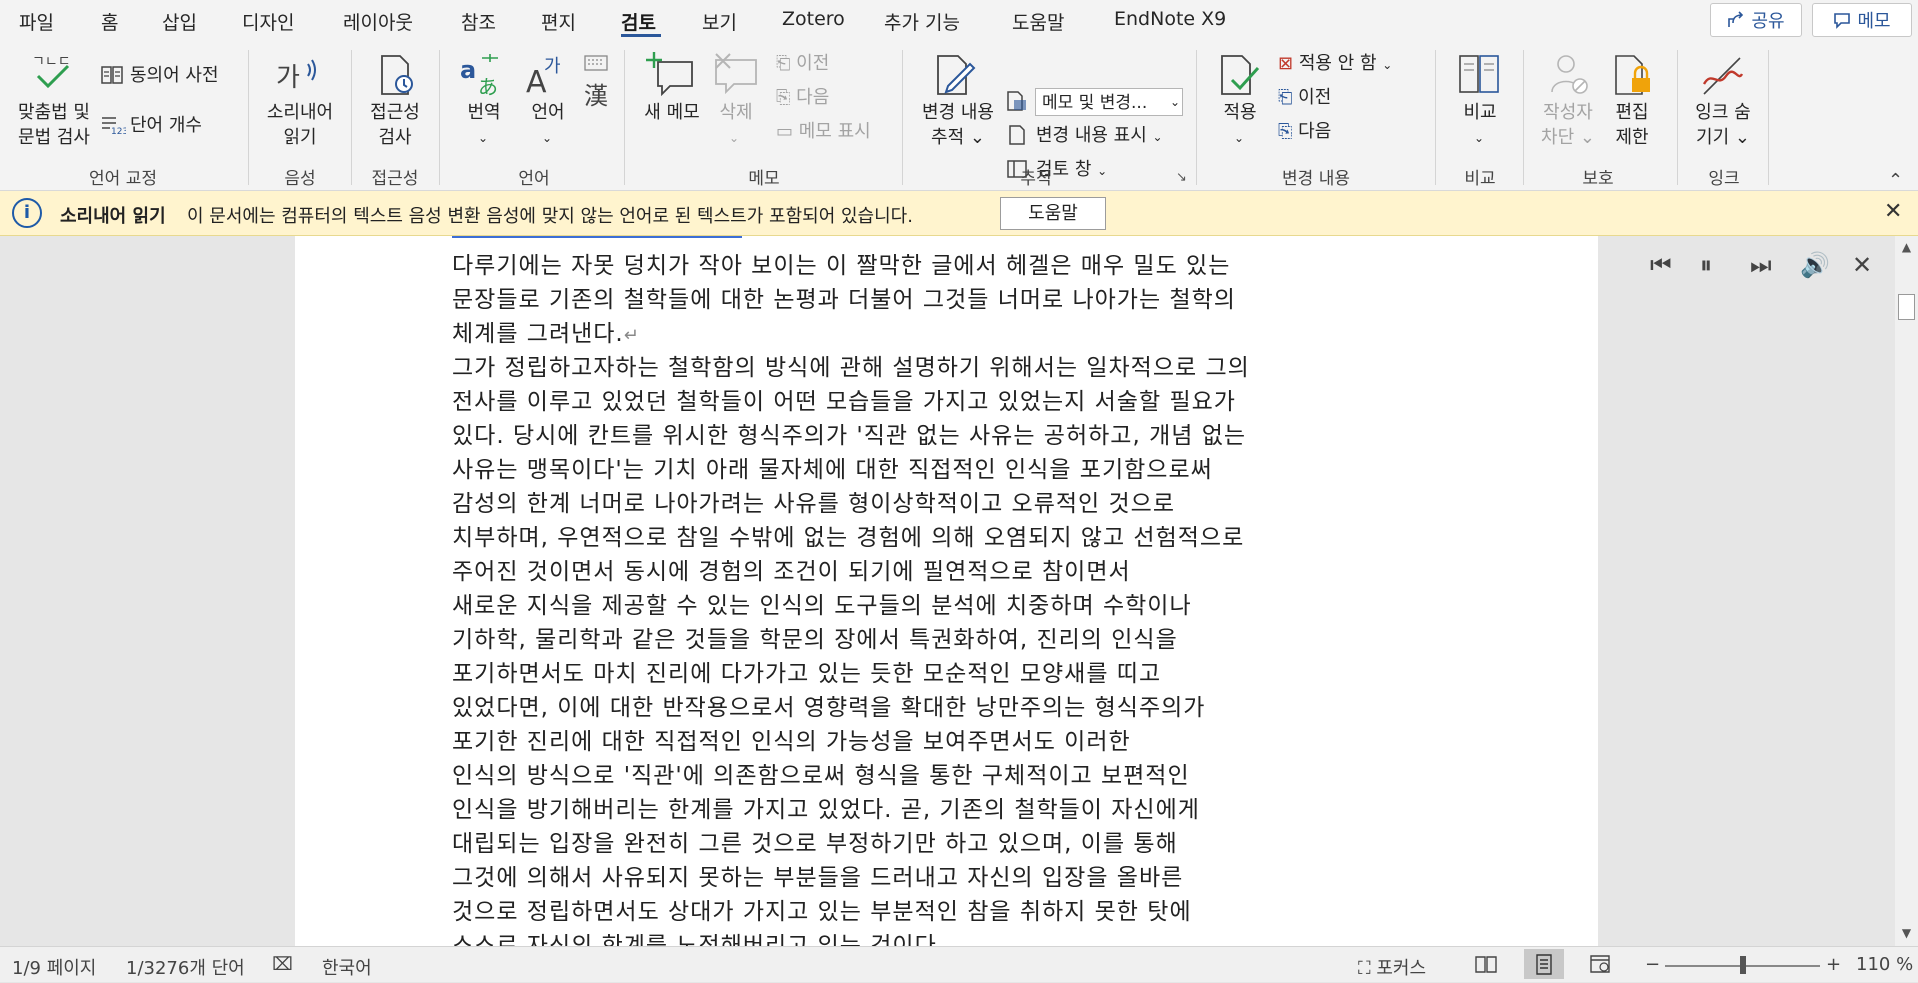 The image size is (1918, 983). Describe the element at coordinates (166, 126) in the screenshot. I see `word-count-button: 단어 개수` at that location.